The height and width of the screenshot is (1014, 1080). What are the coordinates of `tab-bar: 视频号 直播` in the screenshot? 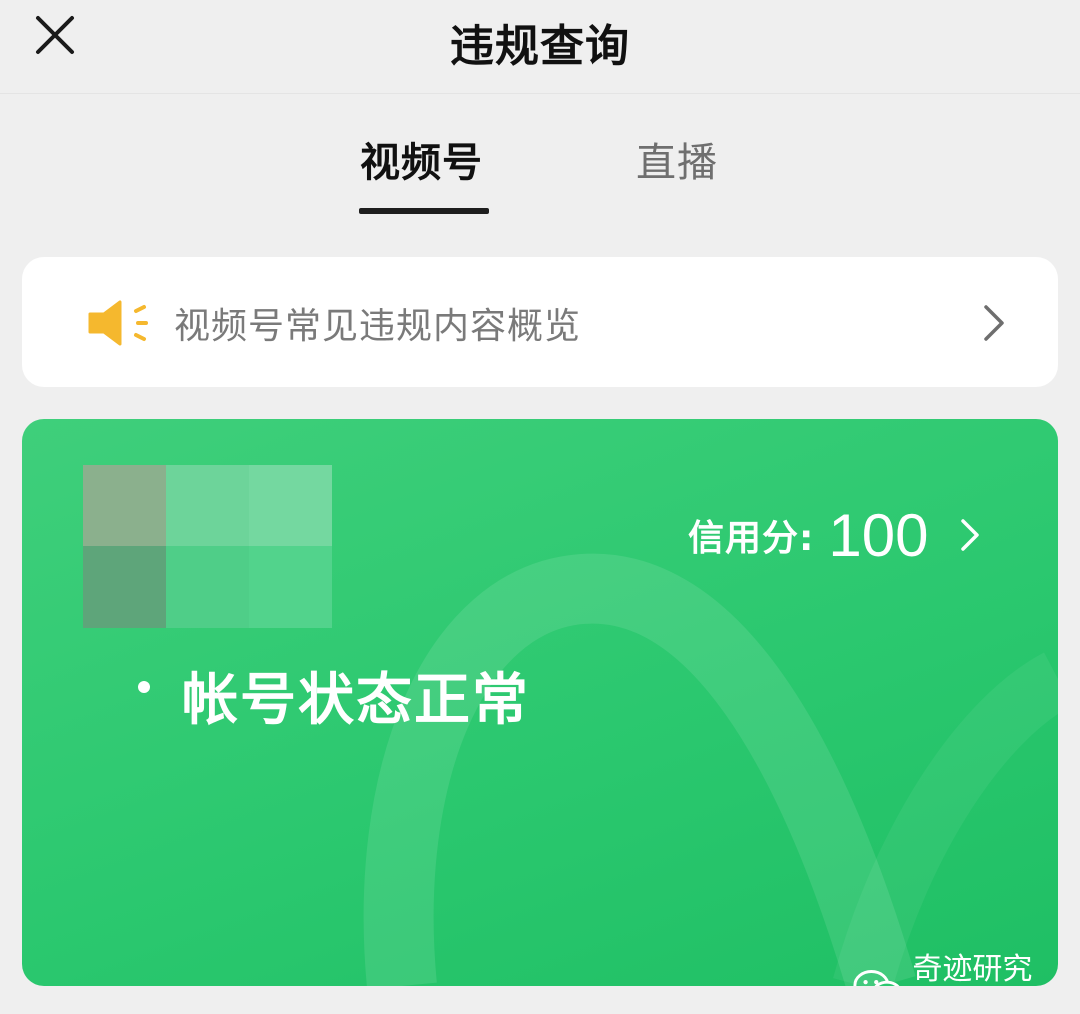 It's located at (540, 159).